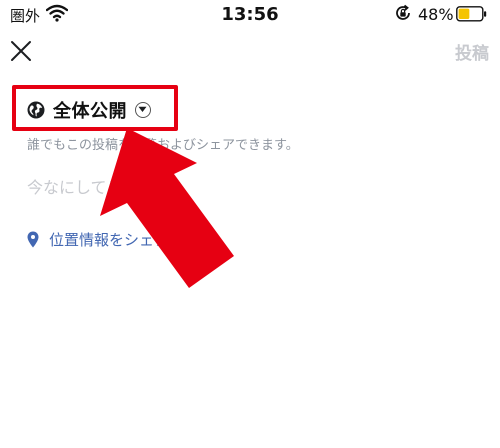 This screenshot has width=500, height=448. I want to click on privacy-description: 誰でもこの投稿を閲覧およびシェアできます。, so click(163, 145).